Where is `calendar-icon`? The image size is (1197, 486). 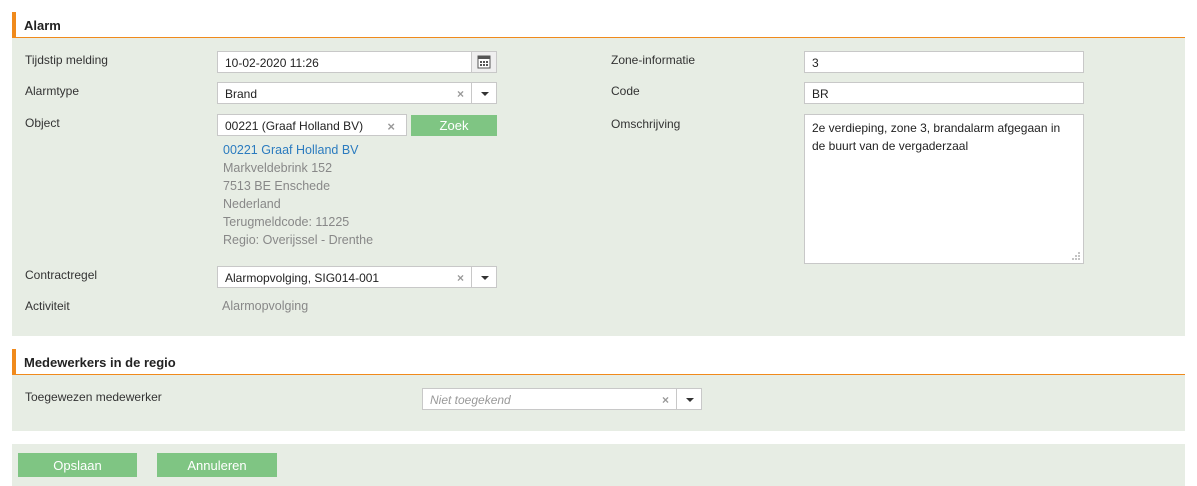 calendar-icon is located at coordinates (484, 62).